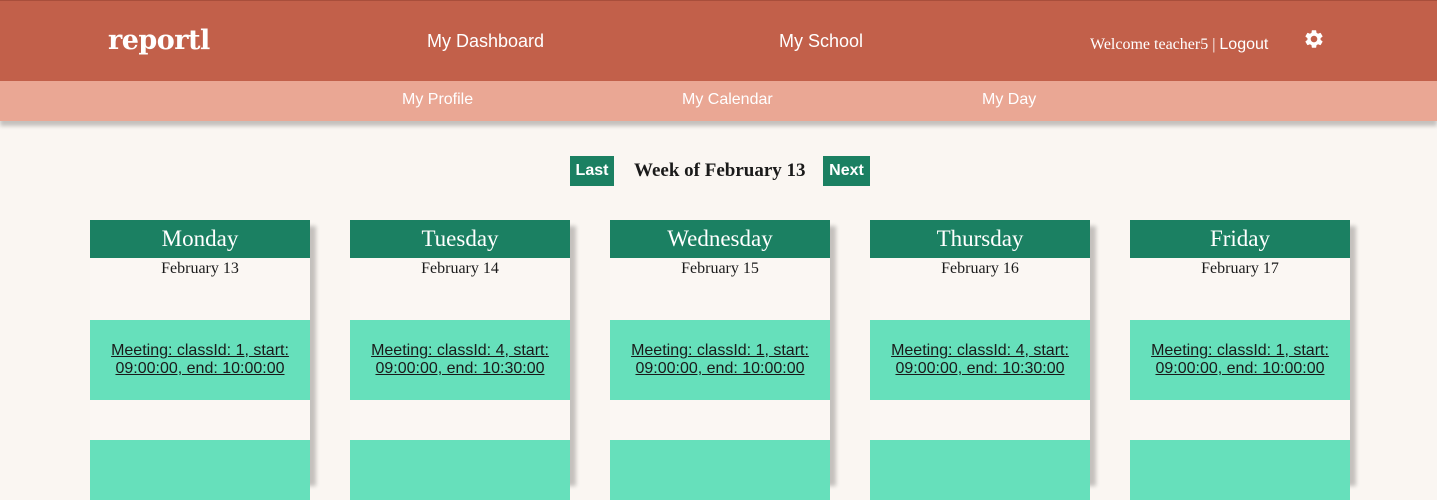  Describe the element at coordinates (720, 268) in the screenshot. I see `day-date: February 15` at that location.